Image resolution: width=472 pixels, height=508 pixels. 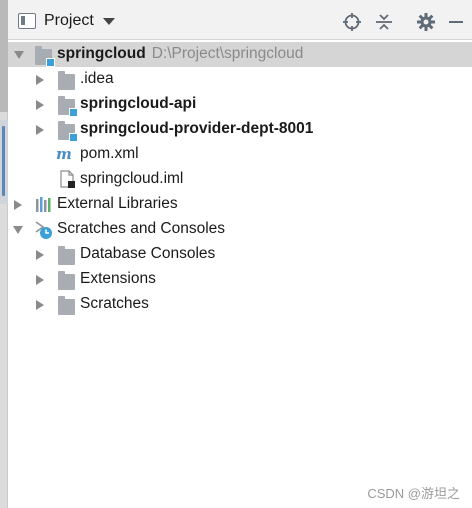 I want to click on tree-item-label: Extensions, so click(x=118, y=278).